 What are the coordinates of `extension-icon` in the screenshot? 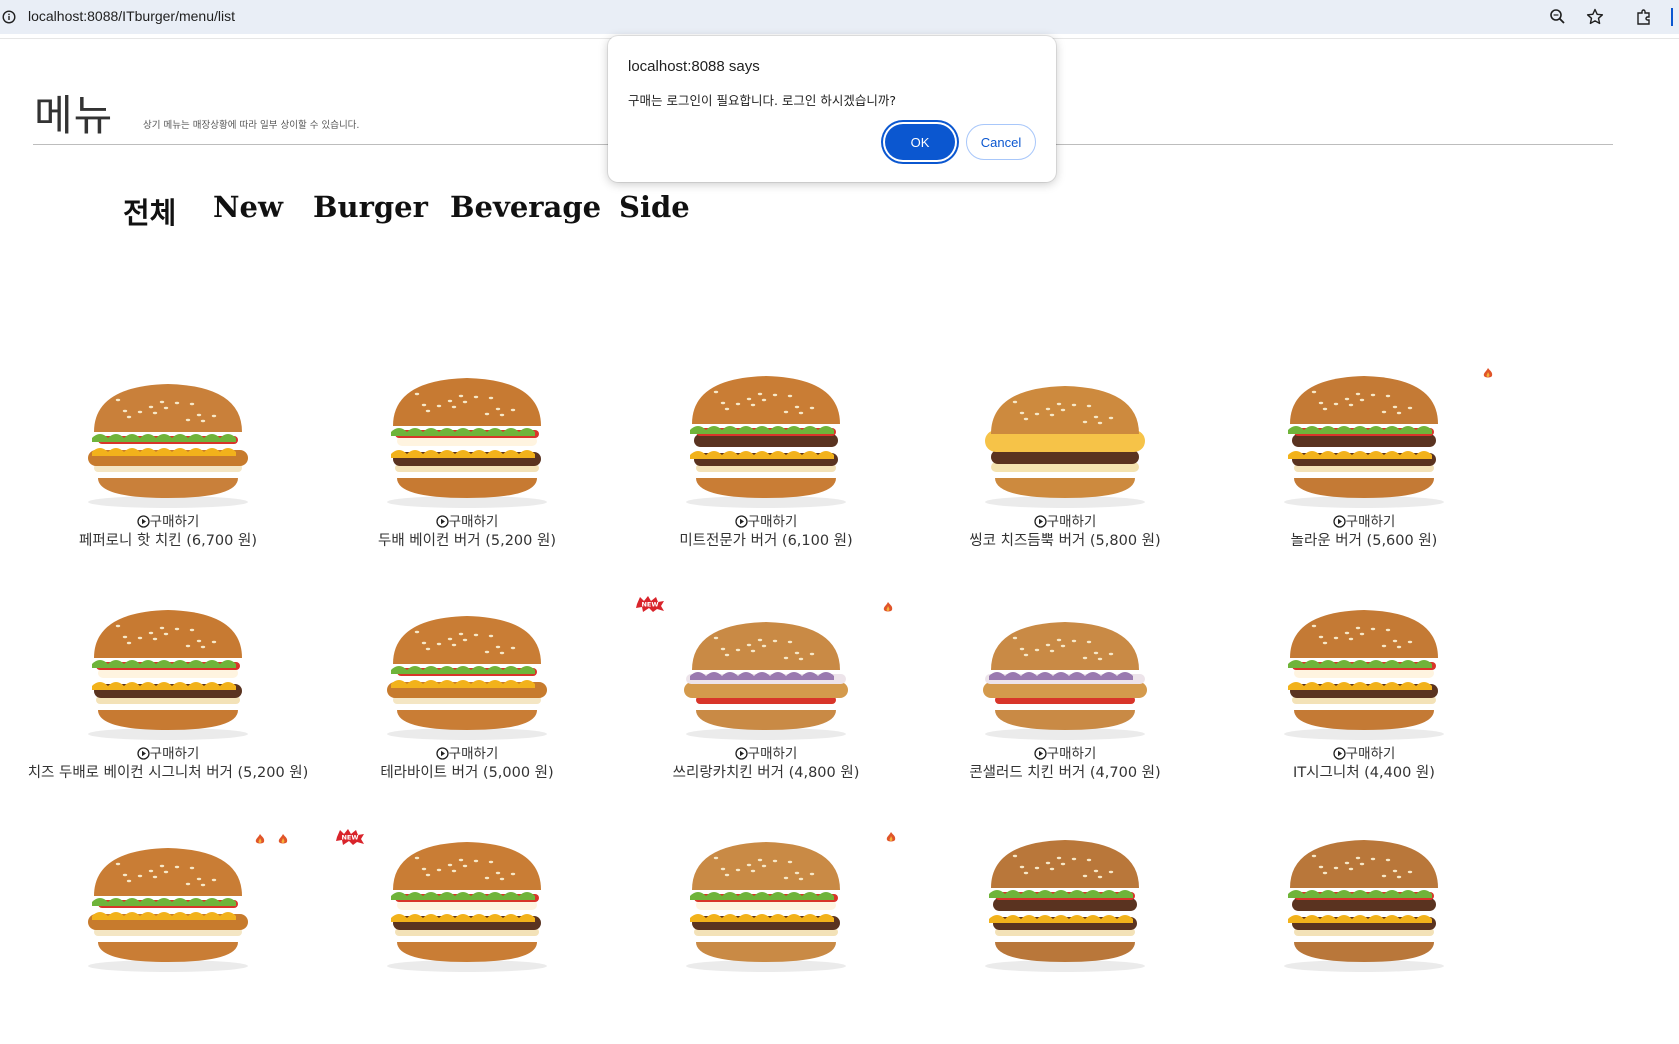 It's located at (1644, 17).